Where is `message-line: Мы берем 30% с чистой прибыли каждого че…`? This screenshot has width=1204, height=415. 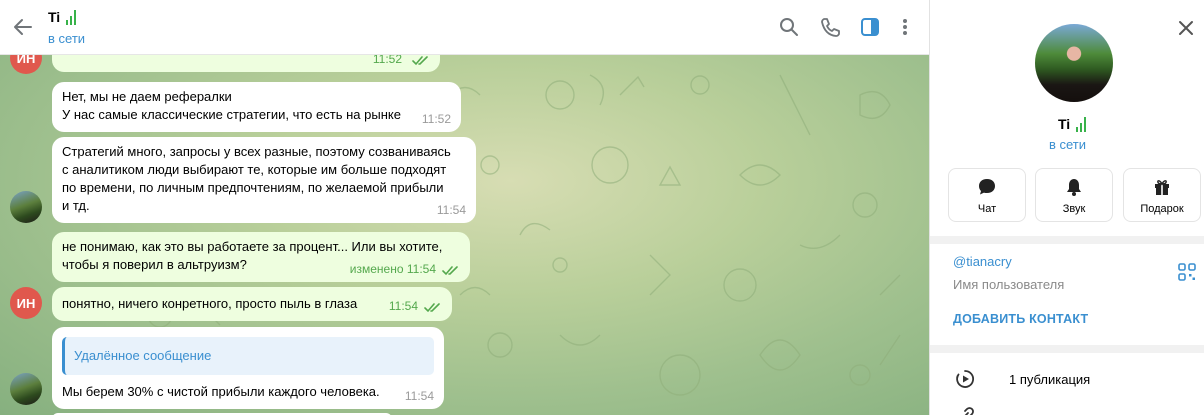
message-line: Мы берем 30% с чистой прибыли каждого че… is located at coordinates (221, 391).